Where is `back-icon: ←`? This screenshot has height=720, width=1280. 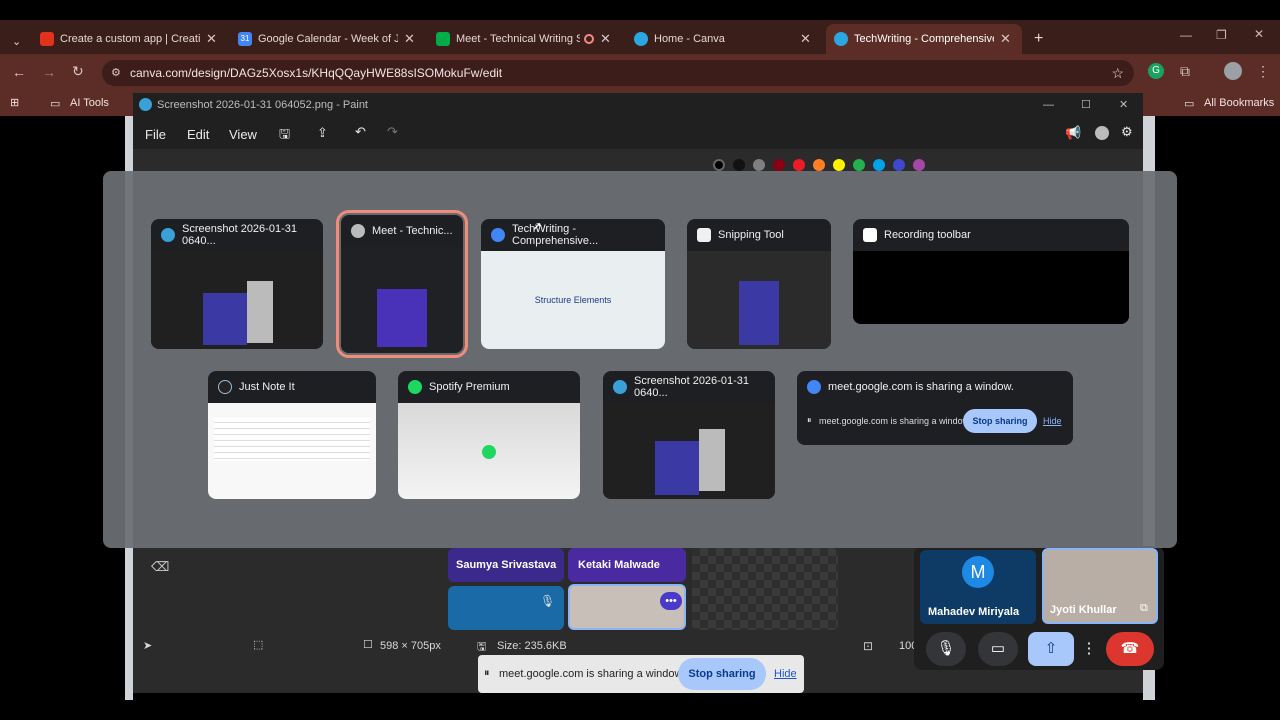
back-icon: ← is located at coordinates (19, 72).